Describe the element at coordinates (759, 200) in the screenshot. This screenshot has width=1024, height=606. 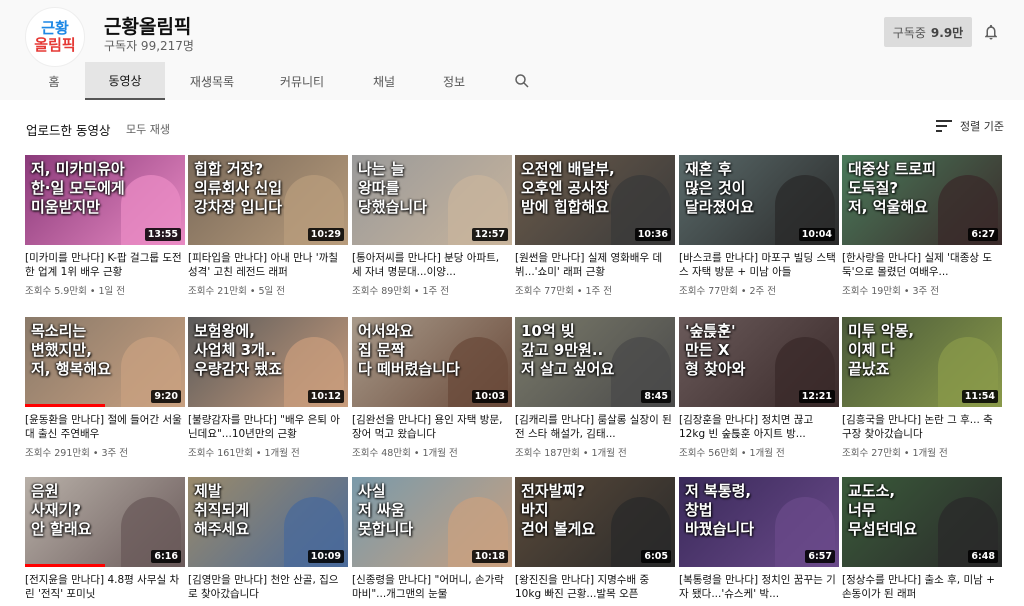
I see `video-thumbnail: 재혼 후 많은 것이 달라졌어요 10:04` at that location.